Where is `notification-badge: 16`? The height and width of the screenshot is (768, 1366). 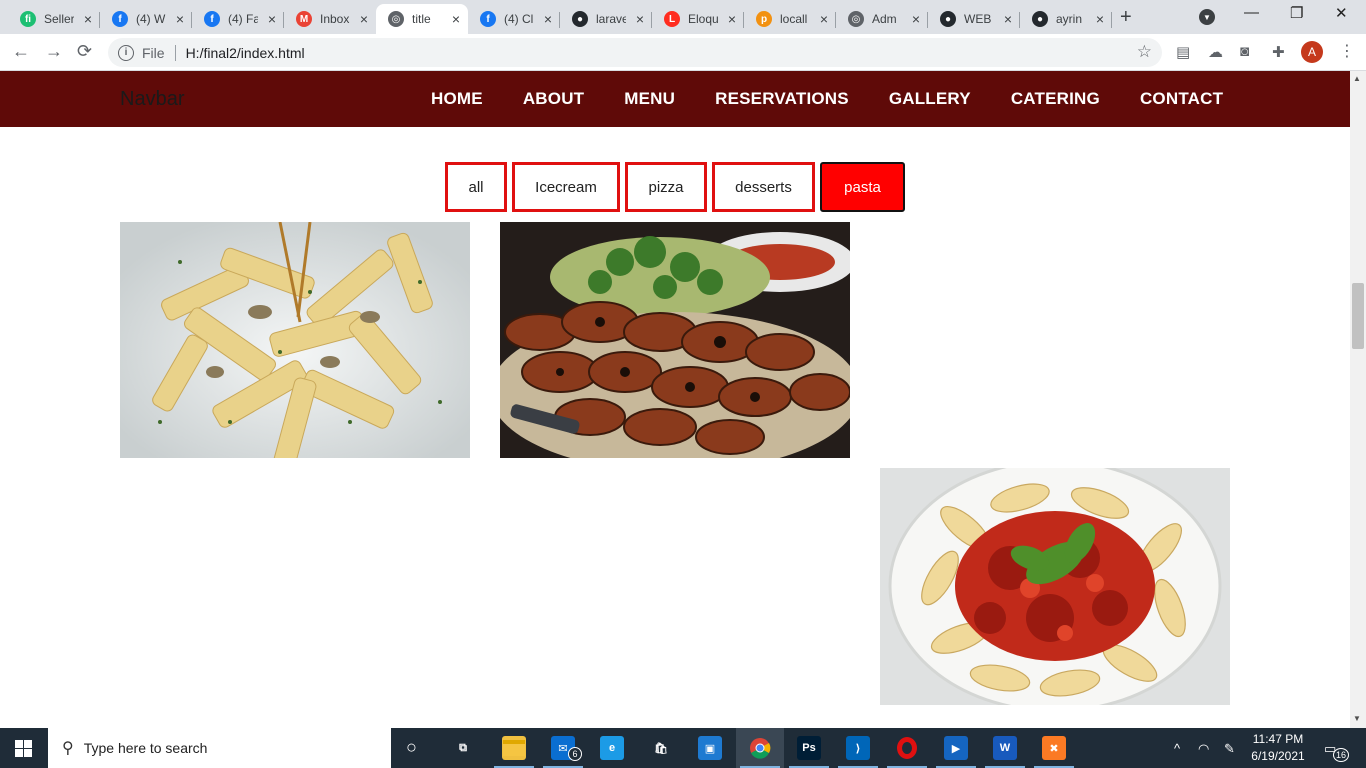 notification-badge: 16 is located at coordinates (1341, 755).